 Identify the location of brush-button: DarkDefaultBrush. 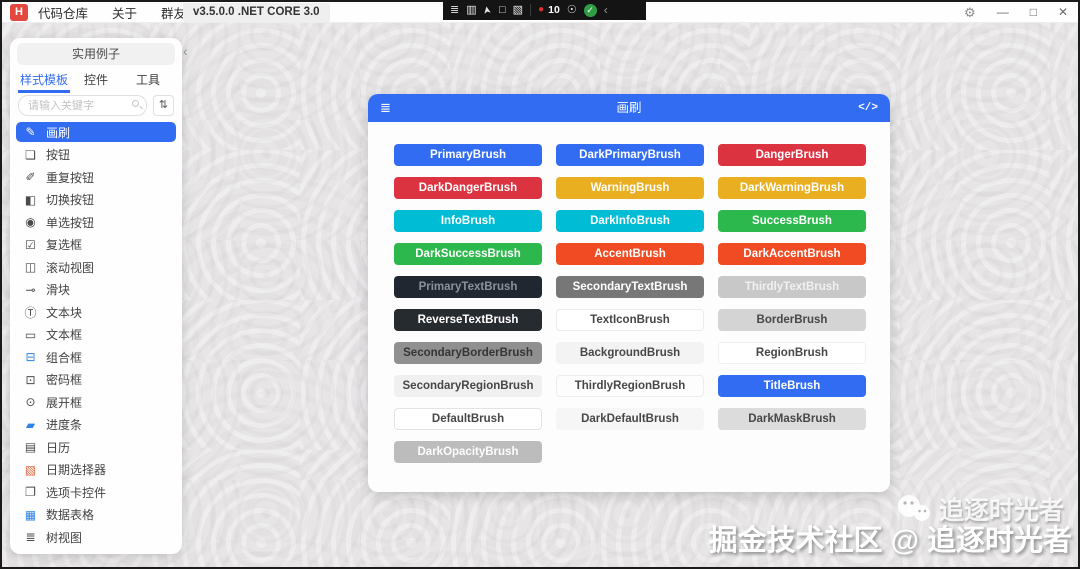
(630, 419).